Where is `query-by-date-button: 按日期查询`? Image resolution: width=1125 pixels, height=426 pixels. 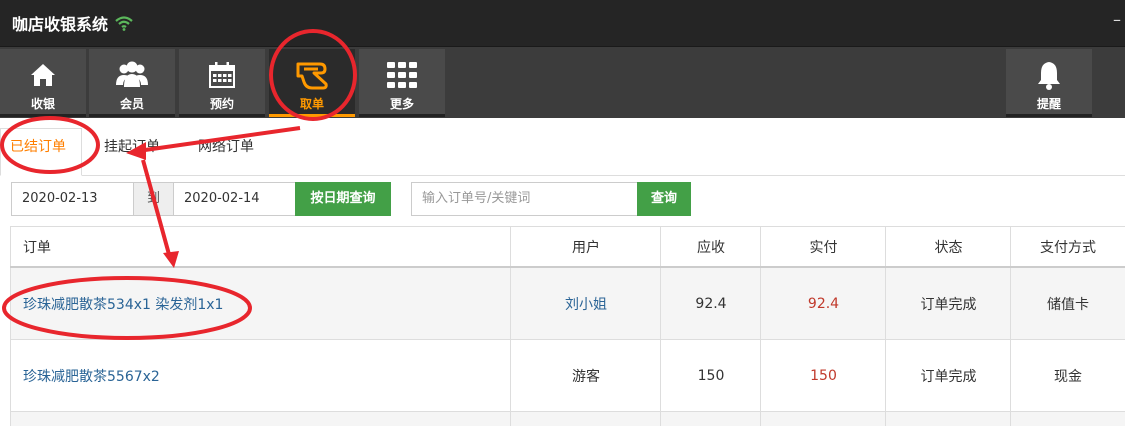
query-by-date-button: 按日期查询 is located at coordinates (343, 199).